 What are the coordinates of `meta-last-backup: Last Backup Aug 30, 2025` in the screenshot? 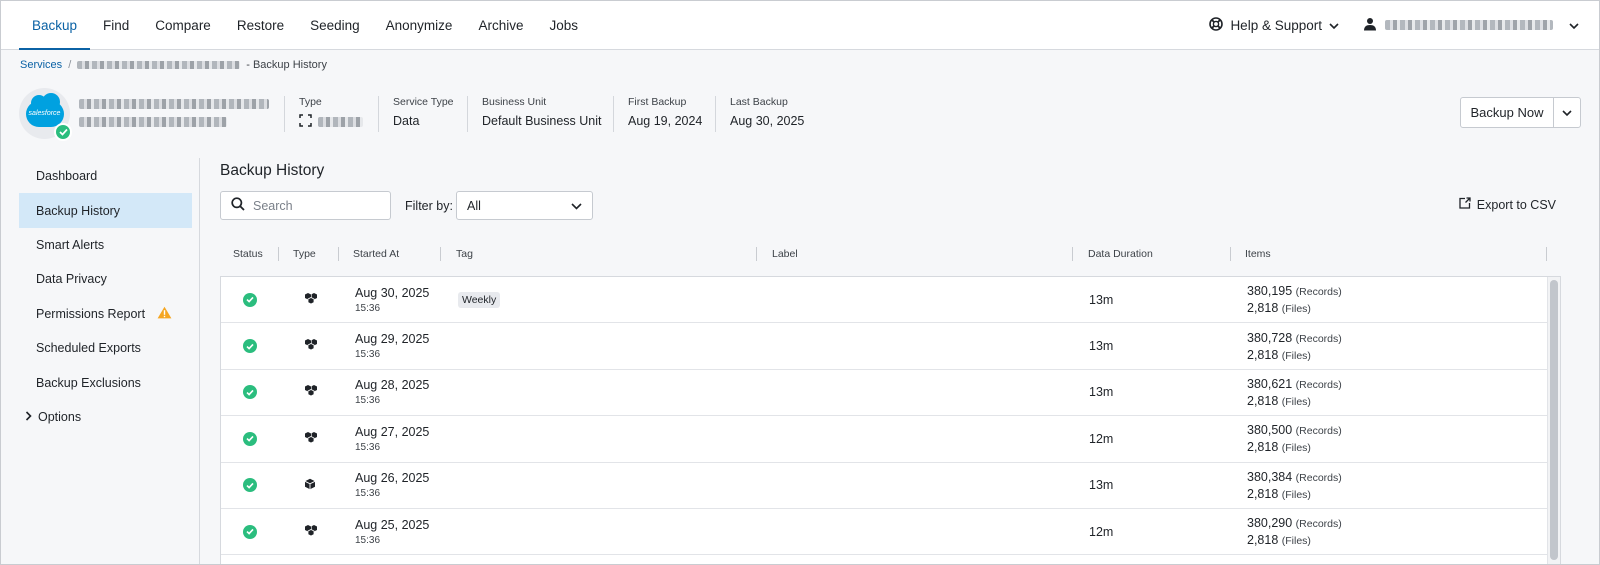 It's located at (759, 114).